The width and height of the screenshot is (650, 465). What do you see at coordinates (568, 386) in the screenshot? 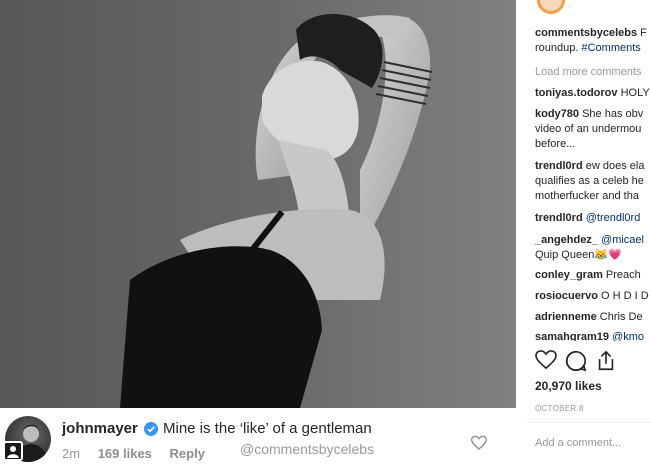
I see `likes-count: 20,970 likes` at bounding box center [568, 386].